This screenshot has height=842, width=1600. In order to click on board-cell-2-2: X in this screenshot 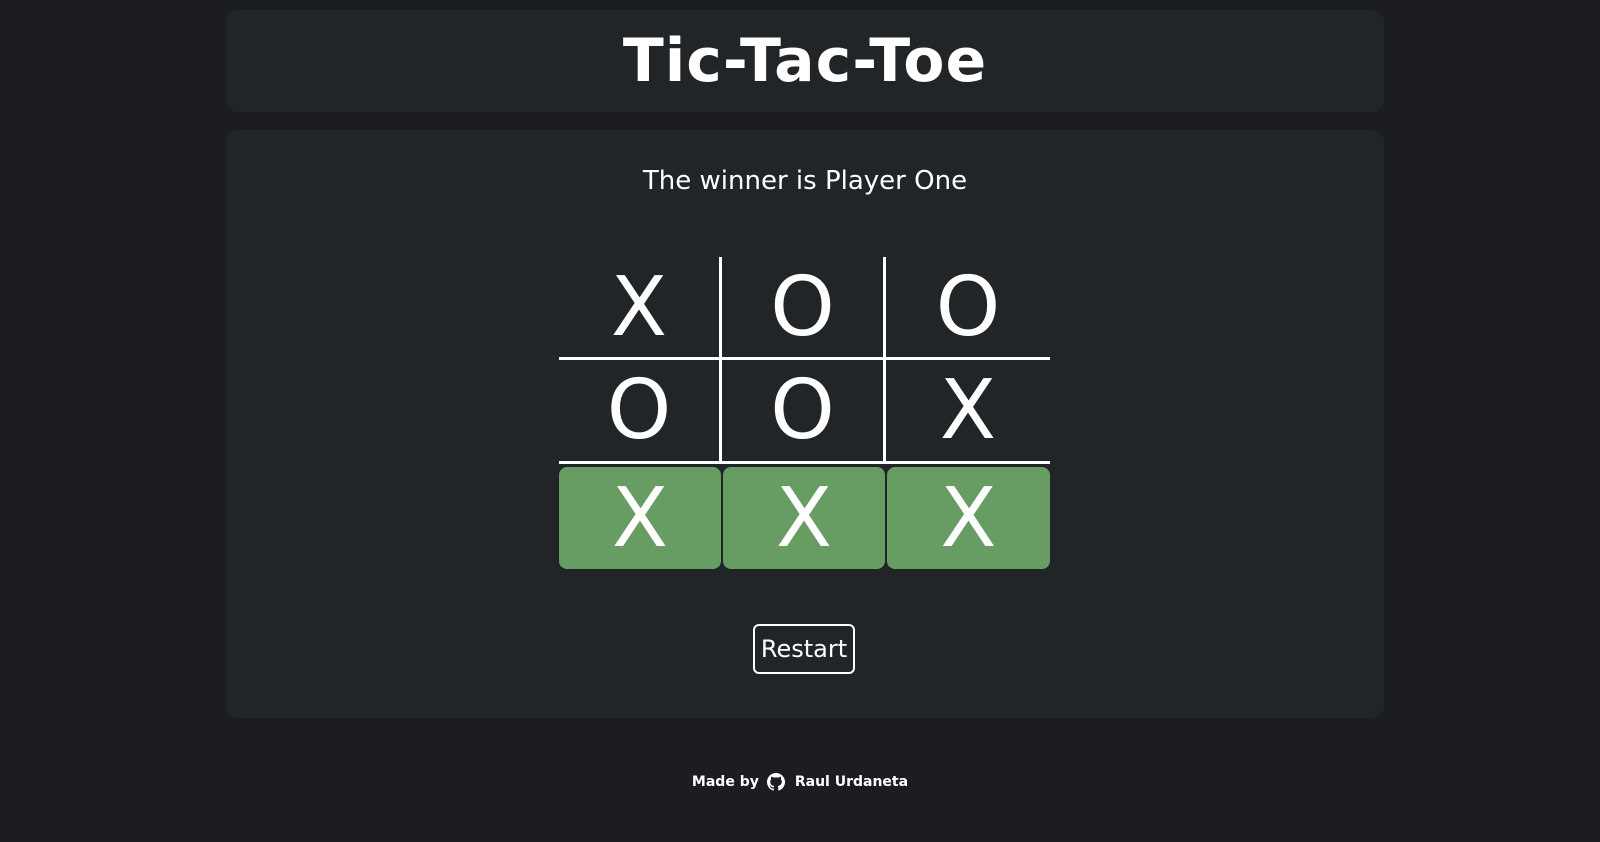, I will do `click(968, 518)`.